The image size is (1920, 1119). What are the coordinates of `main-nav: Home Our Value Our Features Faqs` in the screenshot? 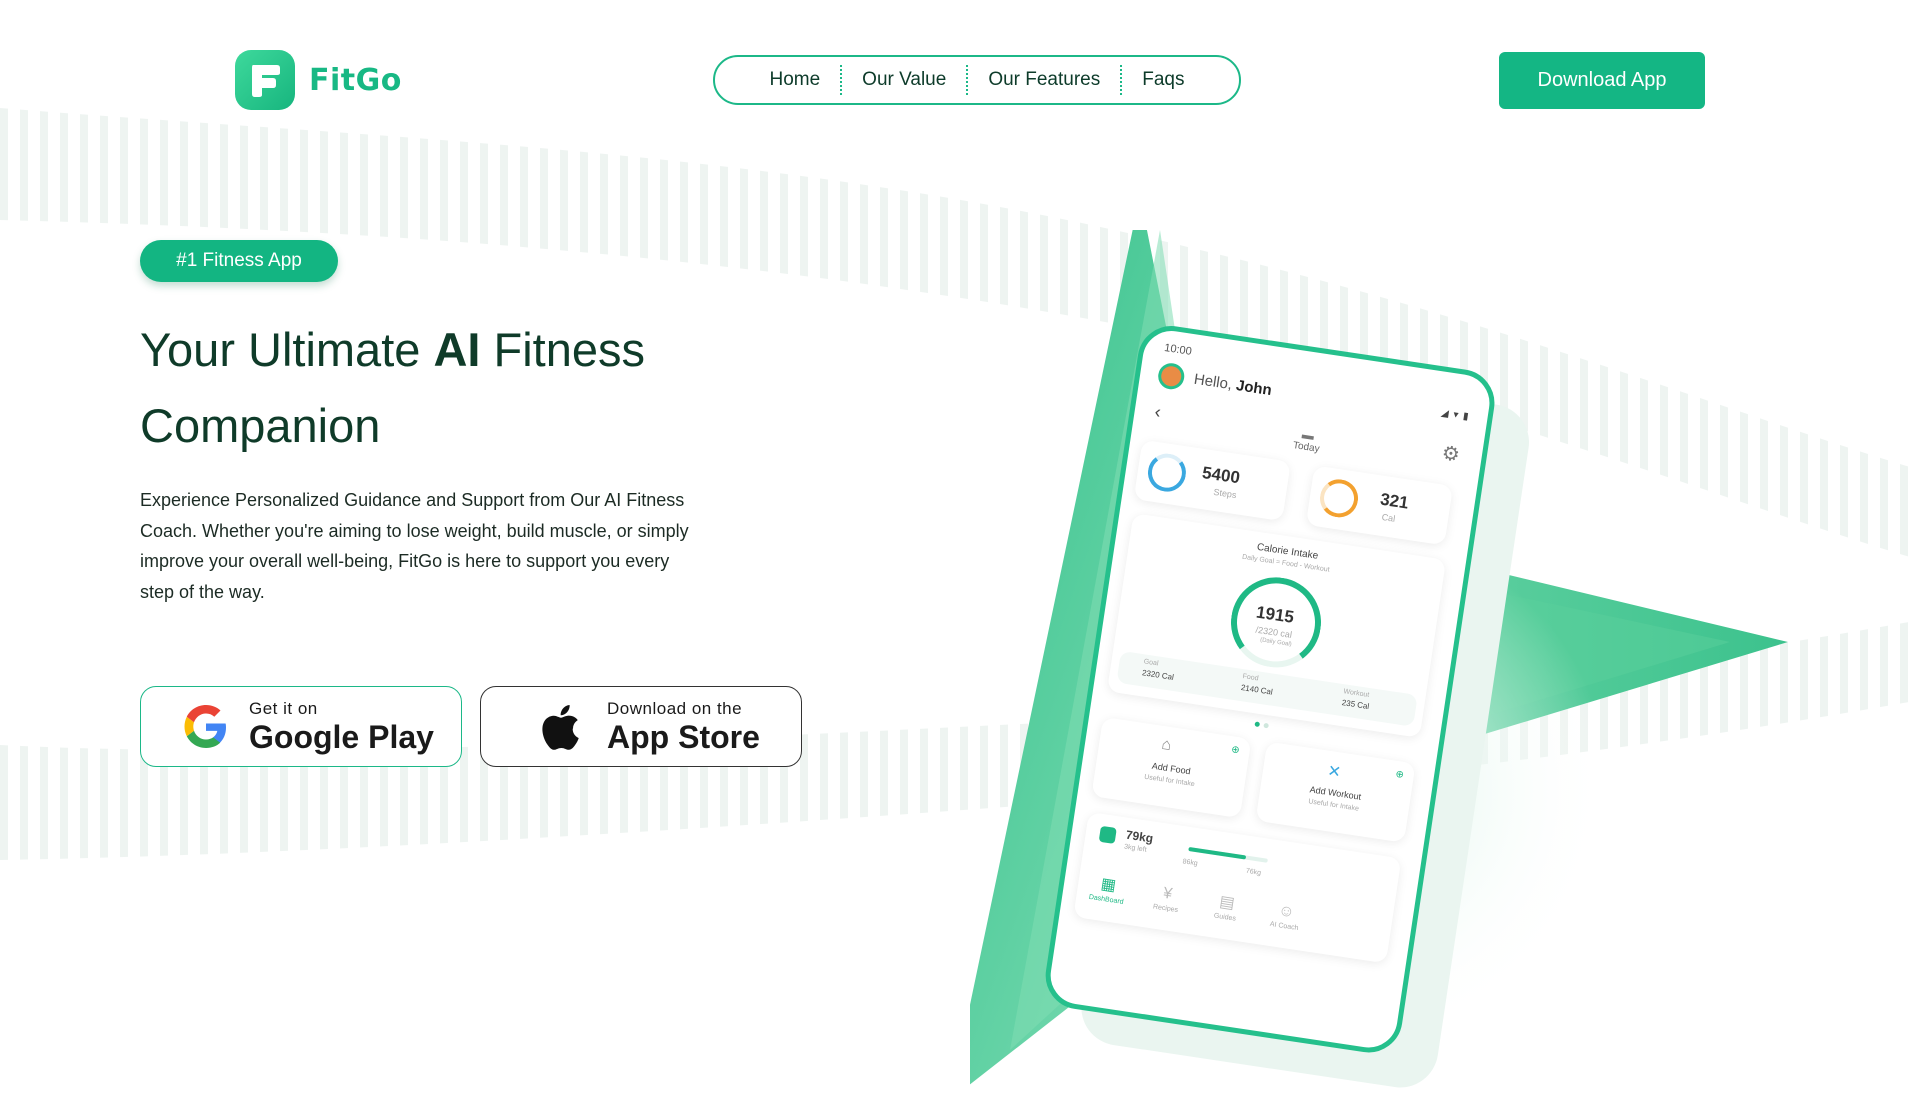 It's located at (977, 80).